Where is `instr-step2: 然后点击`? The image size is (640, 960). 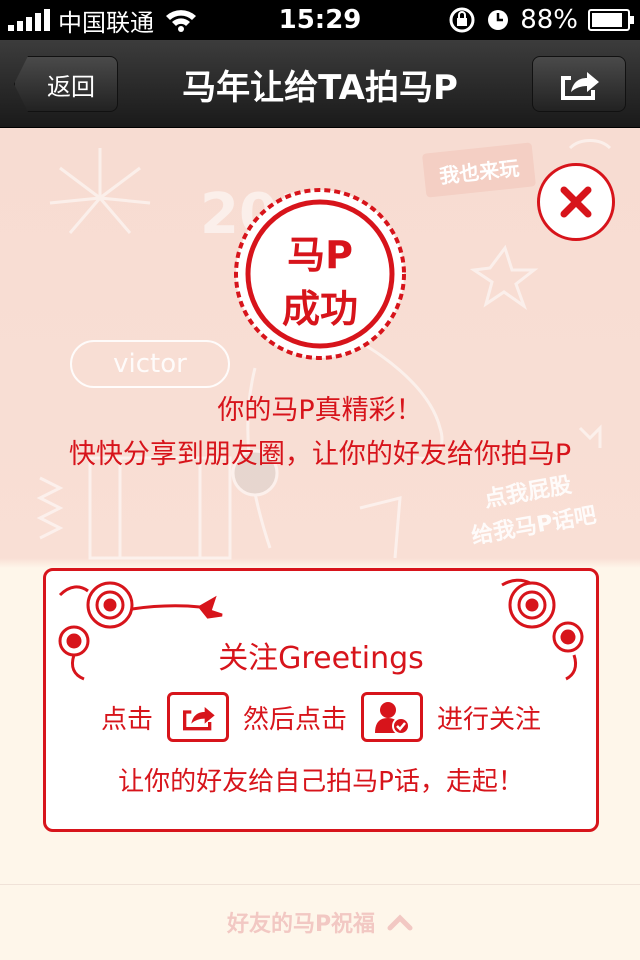 instr-step2: 然后点击 is located at coordinates (294, 719).